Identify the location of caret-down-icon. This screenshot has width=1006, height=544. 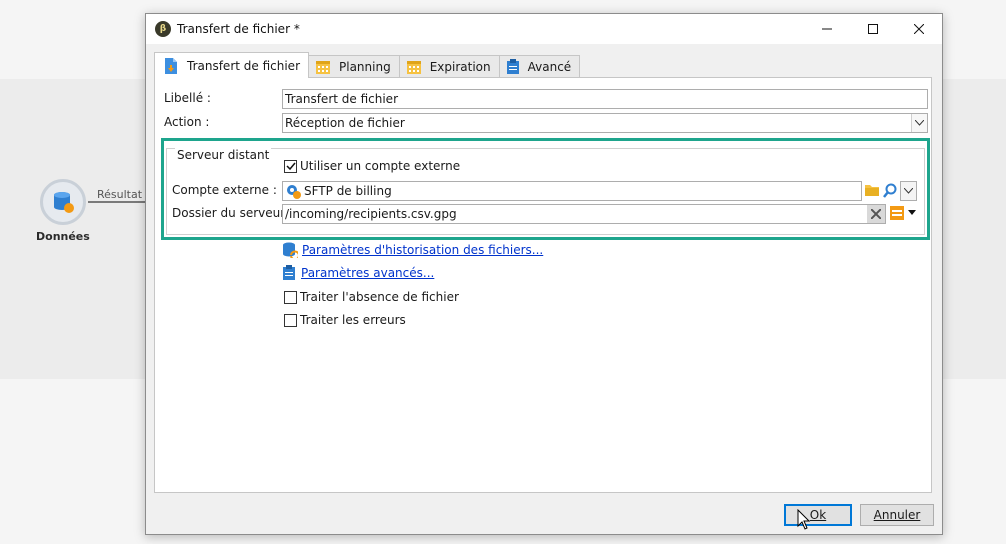
(912, 212).